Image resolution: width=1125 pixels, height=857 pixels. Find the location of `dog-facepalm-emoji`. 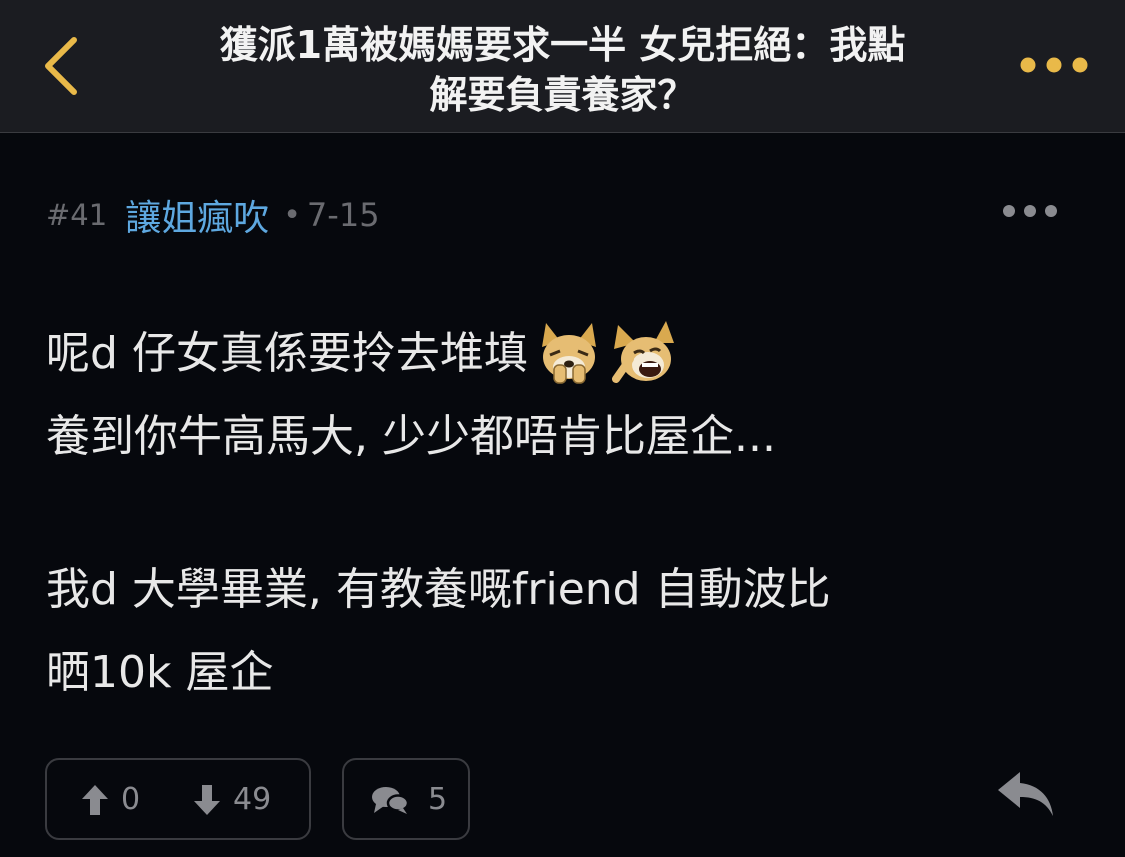

dog-facepalm-emoji is located at coordinates (569, 354).